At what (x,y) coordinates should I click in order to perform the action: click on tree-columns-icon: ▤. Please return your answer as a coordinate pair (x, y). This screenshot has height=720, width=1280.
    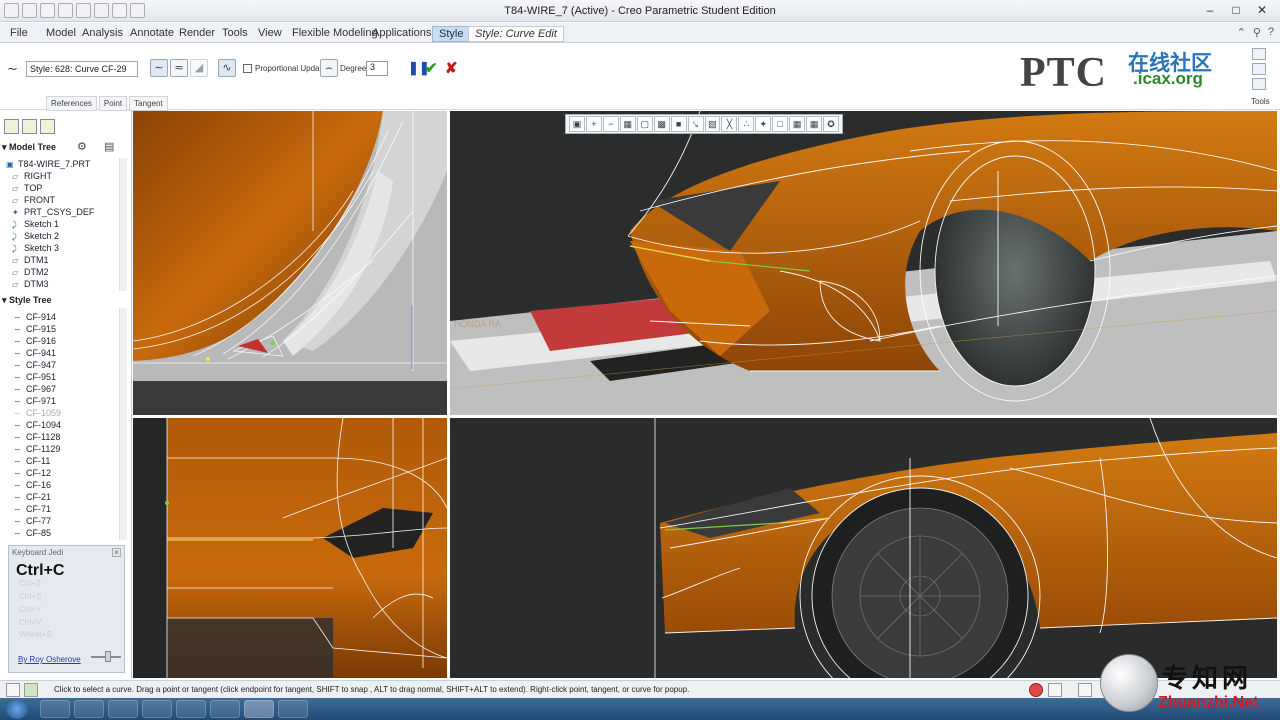
    Looking at the image, I should click on (109, 146).